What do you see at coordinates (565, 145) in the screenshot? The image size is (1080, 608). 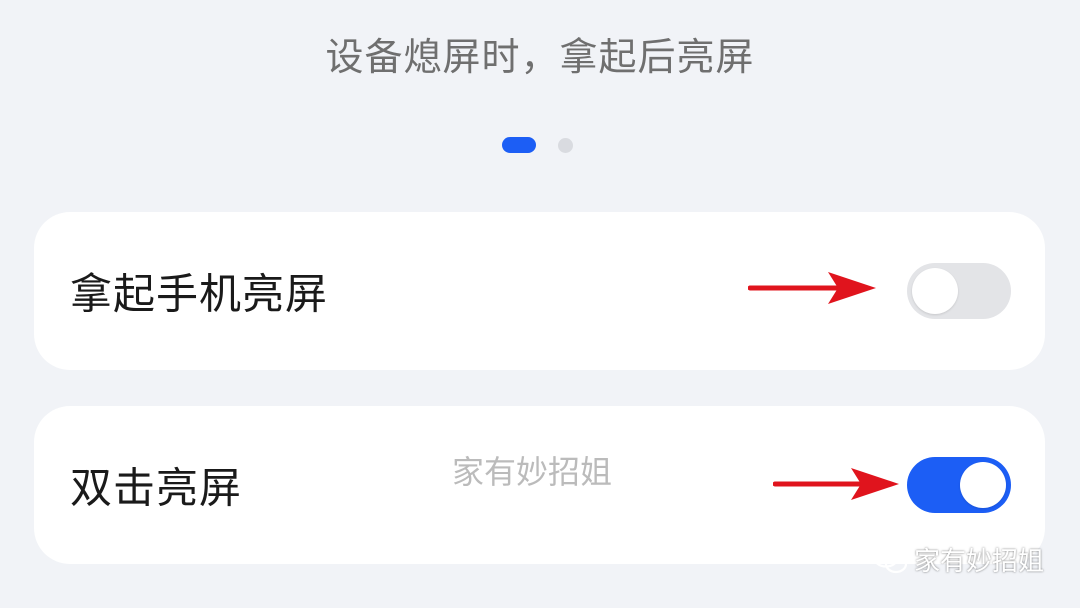 I see `page-indicator-dot` at bounding box center [565, 145].